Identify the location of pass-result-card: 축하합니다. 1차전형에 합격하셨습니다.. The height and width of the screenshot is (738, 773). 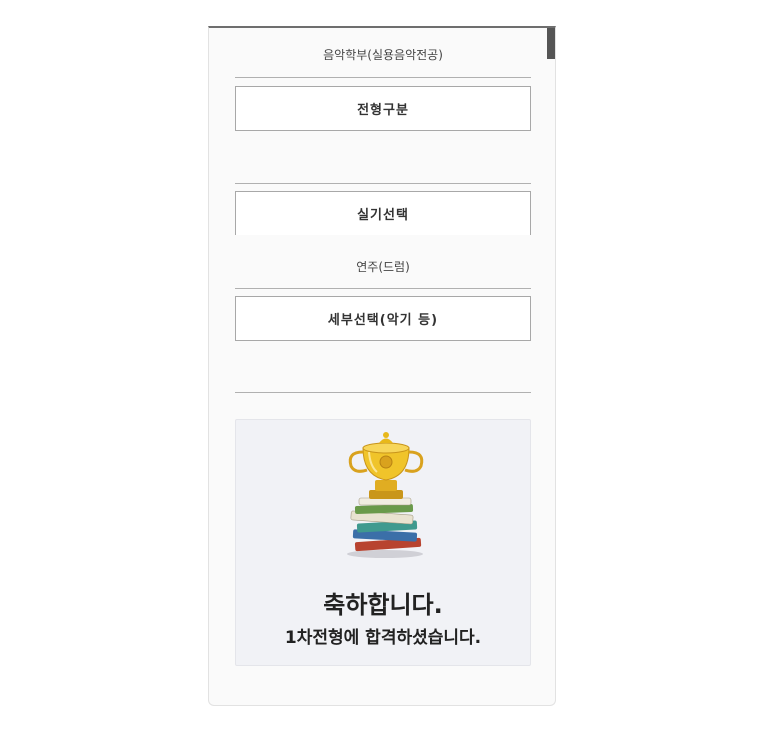
(383, 542).